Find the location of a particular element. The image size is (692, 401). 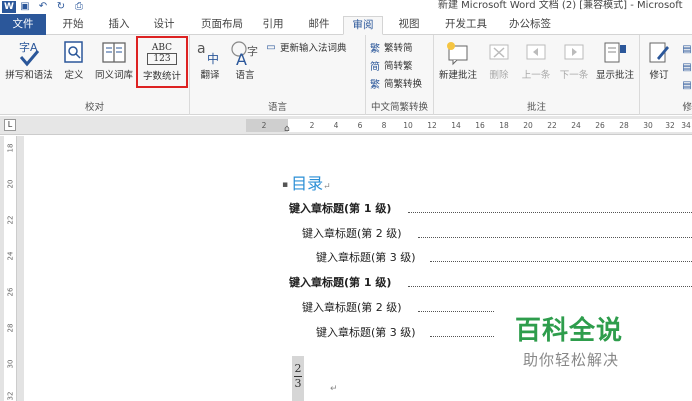

group-comments: 新建批注 删除 上一条 下一条 显示批注 批注 is located at coordinates (537, 75).